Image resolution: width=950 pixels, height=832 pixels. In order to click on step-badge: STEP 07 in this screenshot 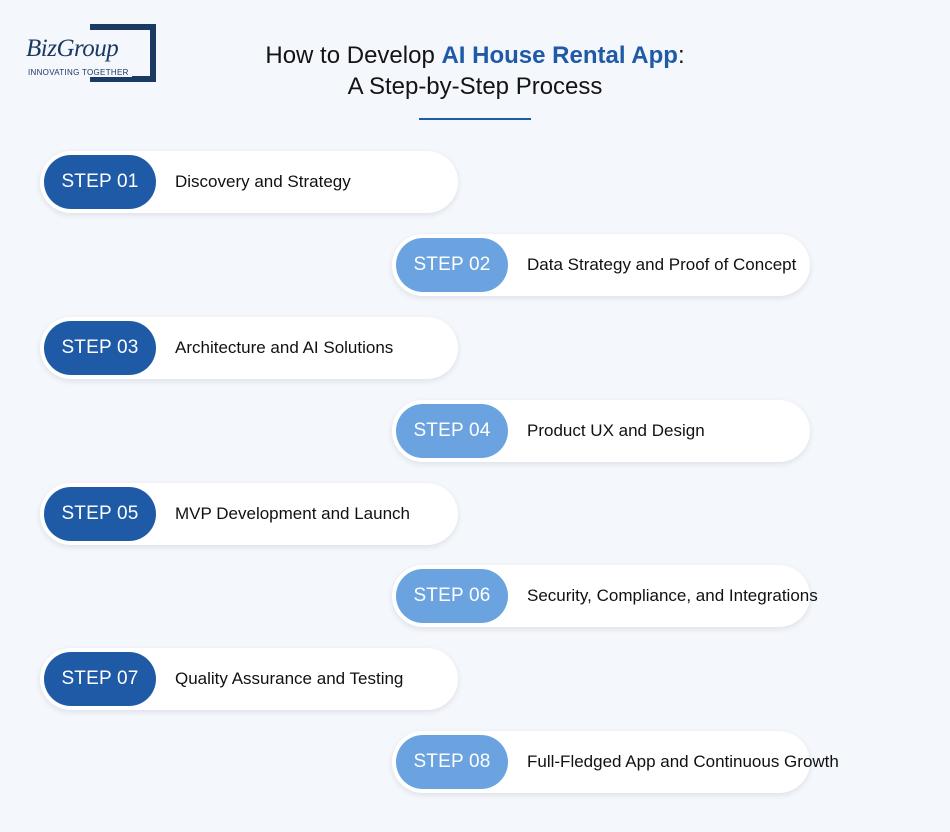, I will do `click(100, 679)`.